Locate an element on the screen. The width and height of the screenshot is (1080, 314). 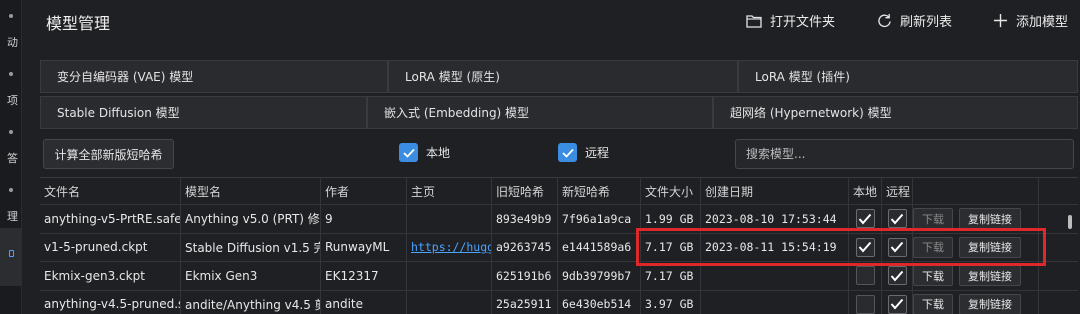
cell-text: Anything v5.0 (PRT) 修复 is located at coordinates (253, 219).